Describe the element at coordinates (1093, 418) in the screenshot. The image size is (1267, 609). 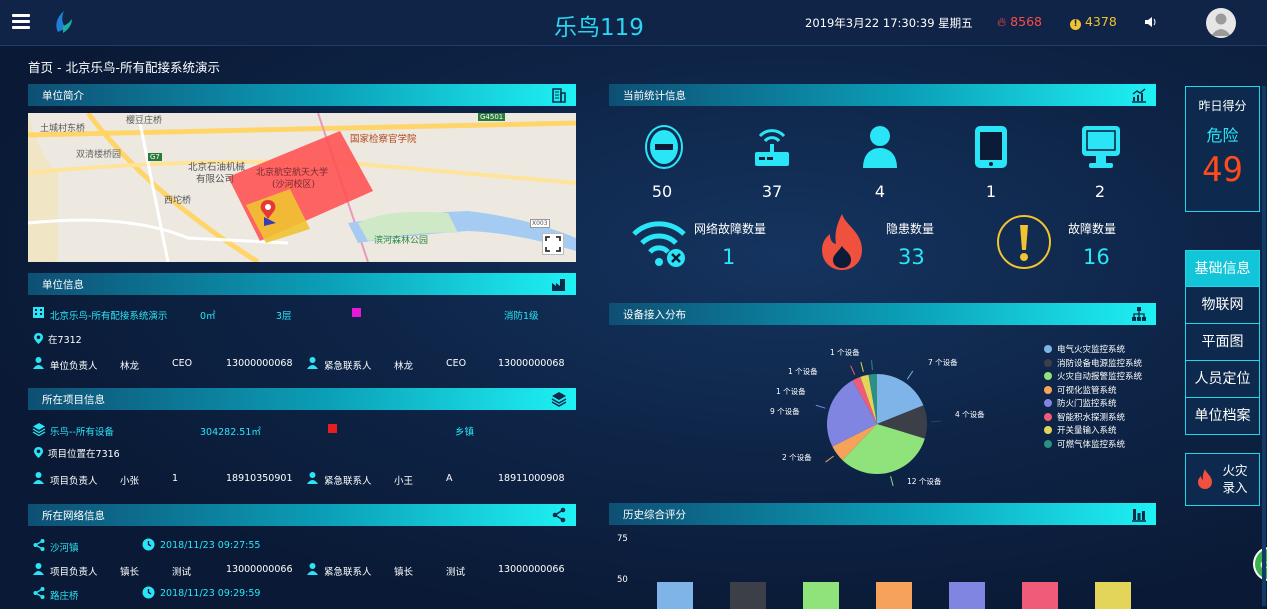
I see `legend-item: 智能积水探测系统` at that location.